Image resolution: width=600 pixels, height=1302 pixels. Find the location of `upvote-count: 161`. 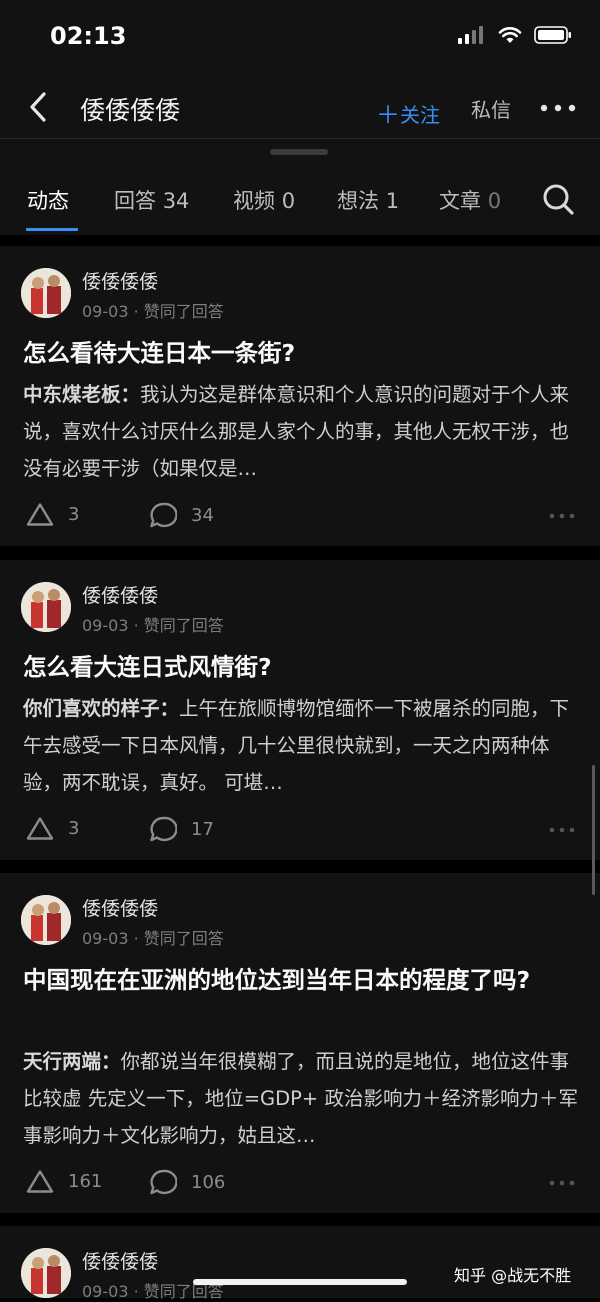

upvote-count: 161 is located at coordinates (85, 1181).